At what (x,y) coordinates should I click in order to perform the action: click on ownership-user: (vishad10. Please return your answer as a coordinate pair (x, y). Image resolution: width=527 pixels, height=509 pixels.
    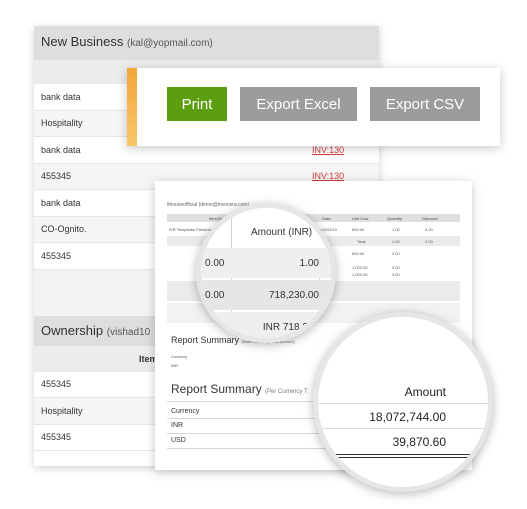
    Looking at the image, I should click on (128, 332).